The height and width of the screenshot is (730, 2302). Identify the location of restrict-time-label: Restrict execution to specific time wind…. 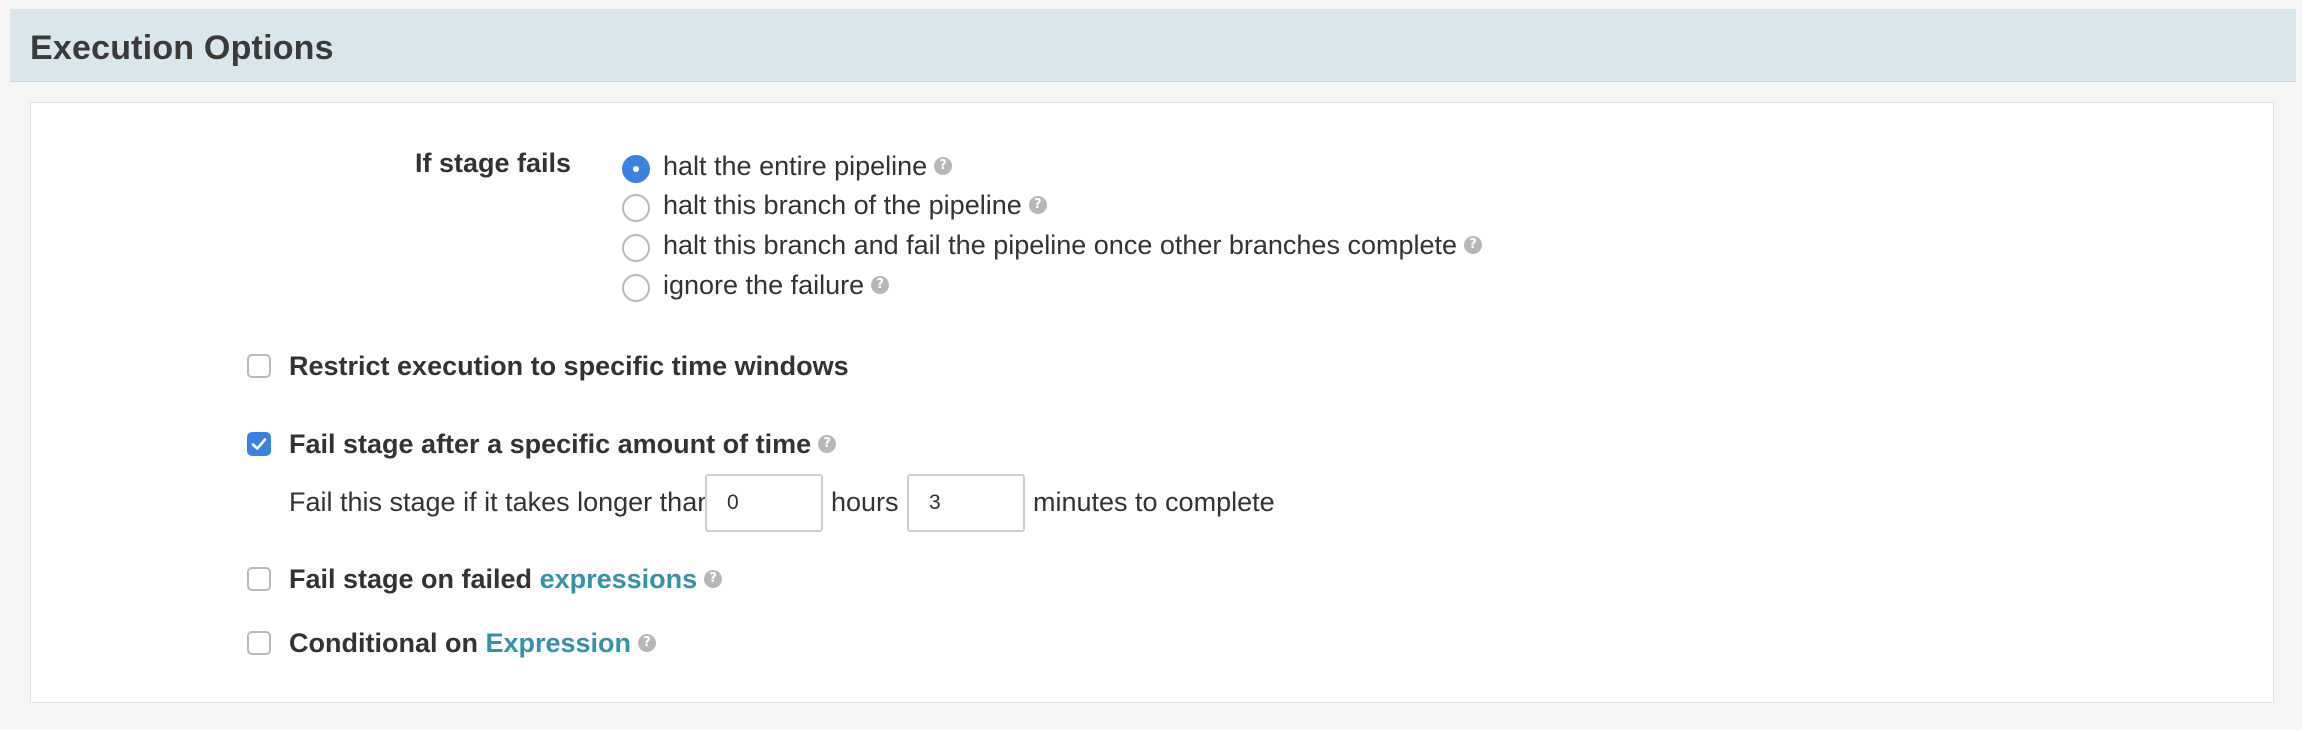
(569, 366).